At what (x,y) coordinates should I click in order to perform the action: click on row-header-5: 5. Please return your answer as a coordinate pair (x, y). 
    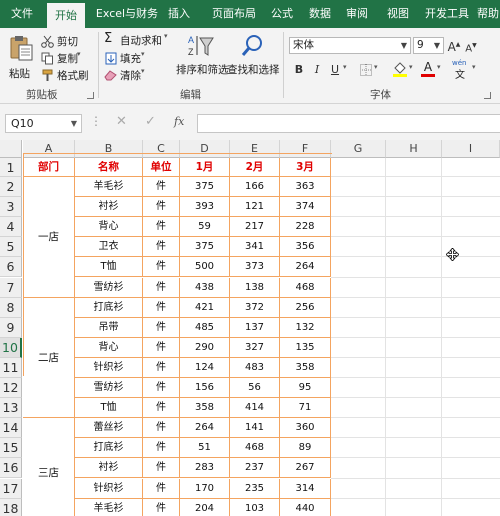
    Looking at the image, I should click on (11, 247).